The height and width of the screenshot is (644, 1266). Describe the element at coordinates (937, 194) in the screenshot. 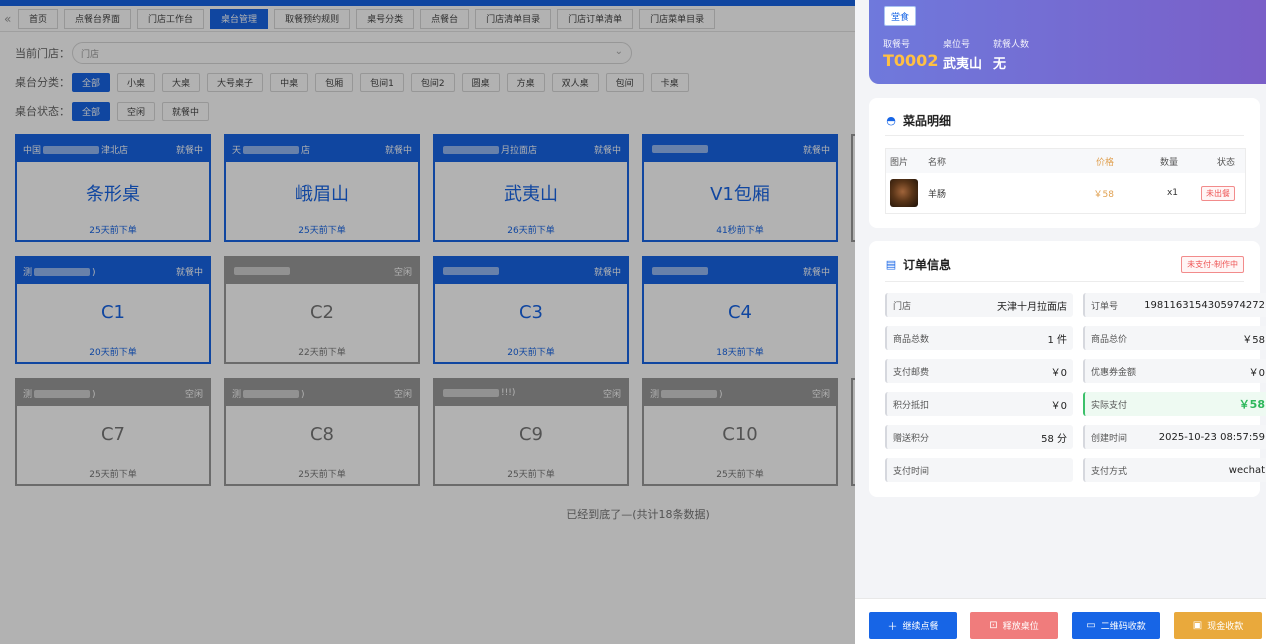

I see `dish-name: 羊肠` at that location.